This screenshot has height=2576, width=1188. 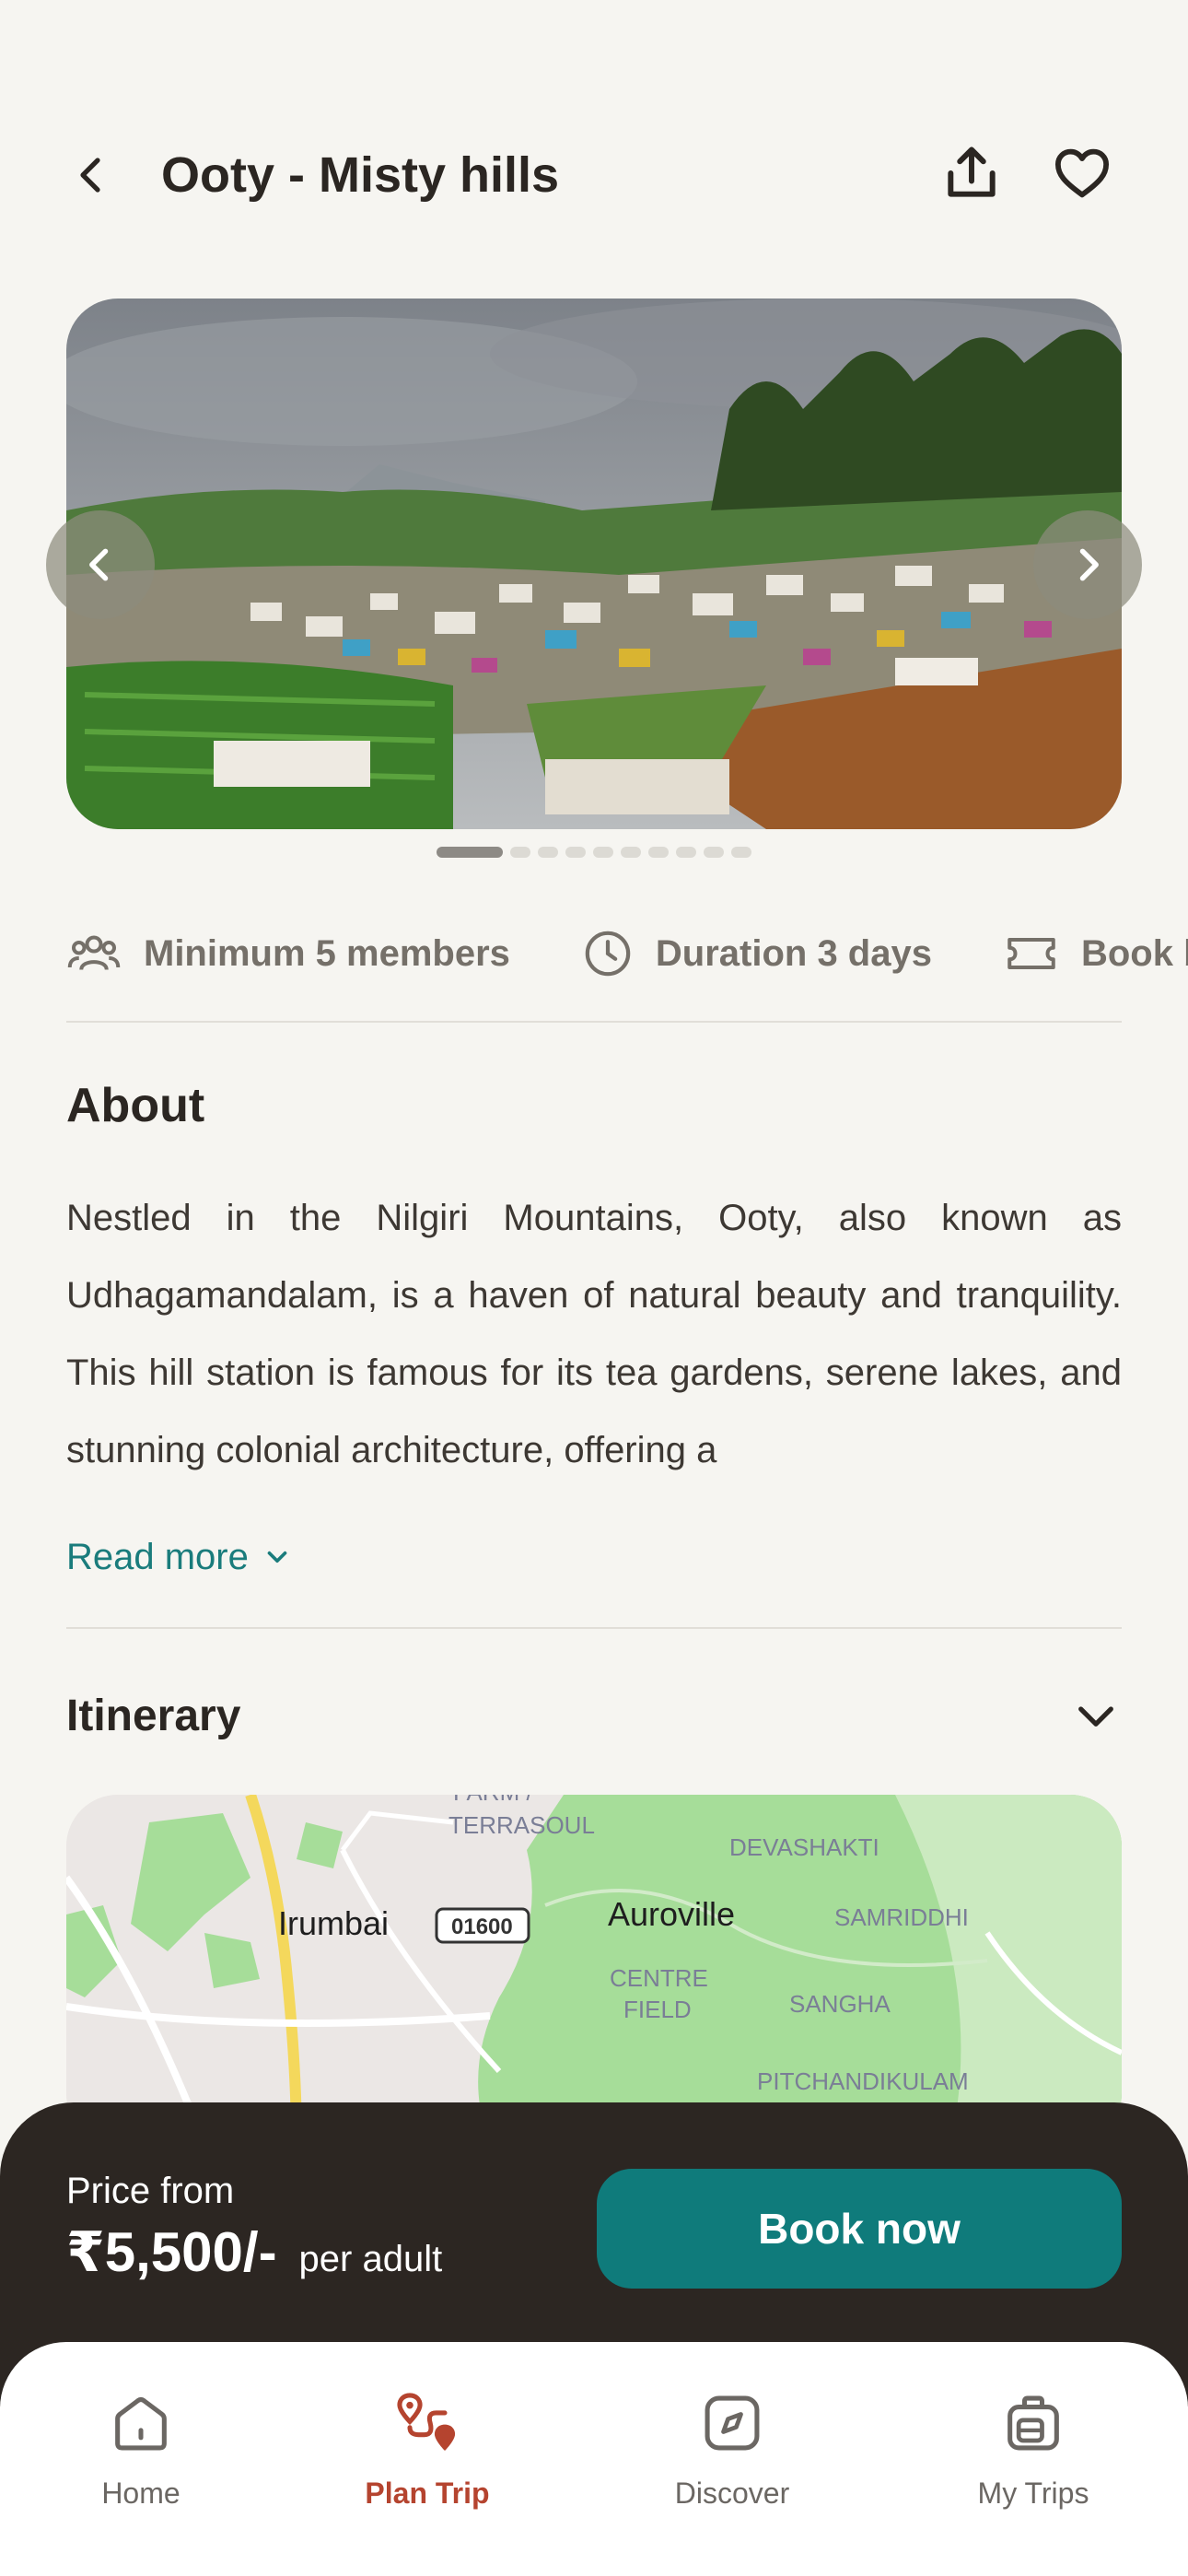 I want to click on ticket-icon, so click(x=1031, y=953).